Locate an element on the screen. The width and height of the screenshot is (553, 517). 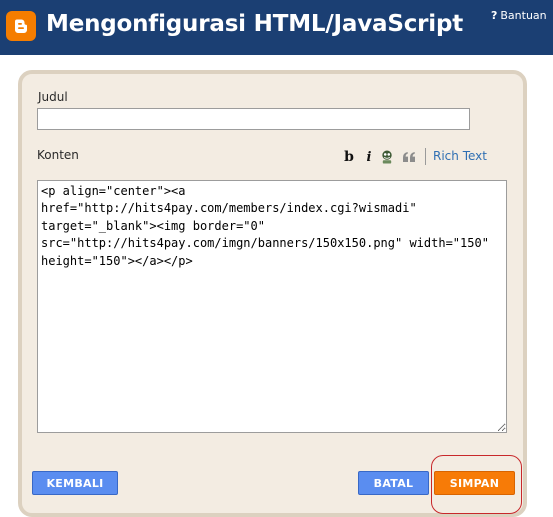
save-button: SIMPAN is located at coordinates (474, 483).